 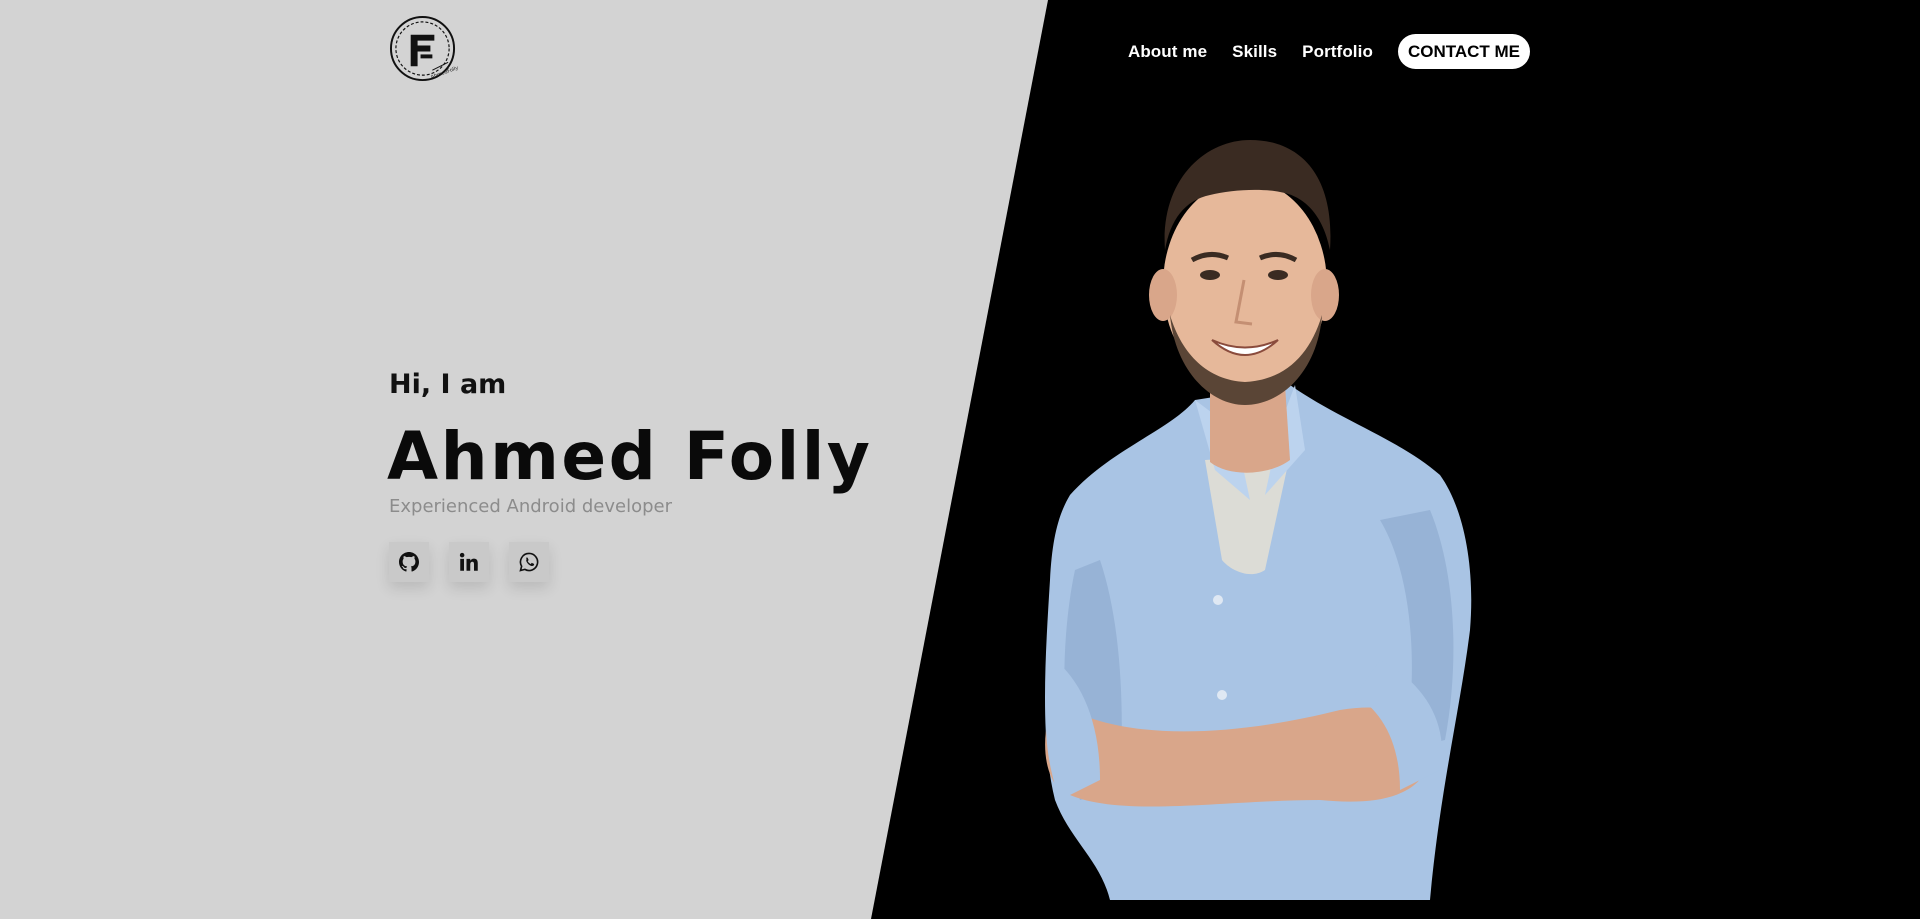 I want to click on linkedin-icon, so click(x=468, y=561).